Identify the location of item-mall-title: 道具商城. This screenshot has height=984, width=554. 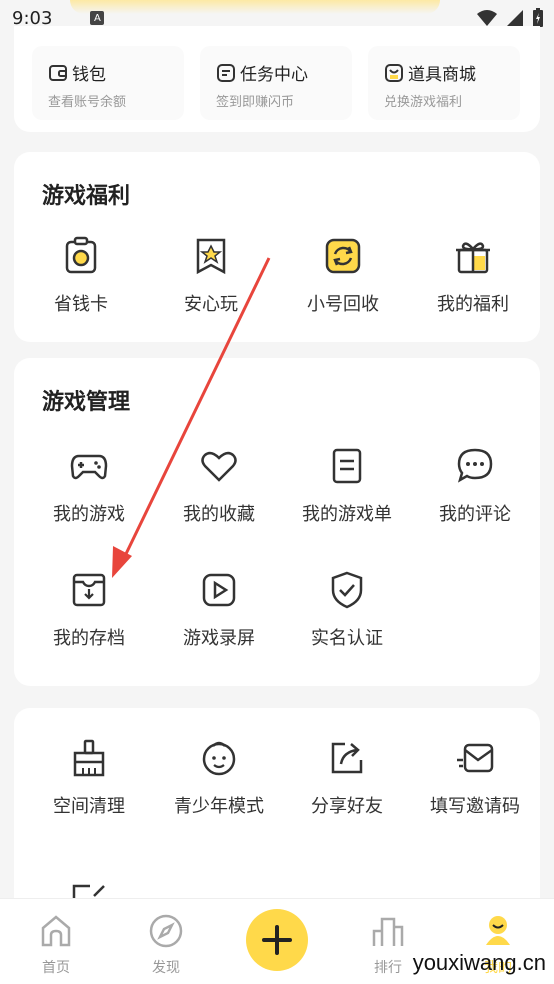
(442, 75).